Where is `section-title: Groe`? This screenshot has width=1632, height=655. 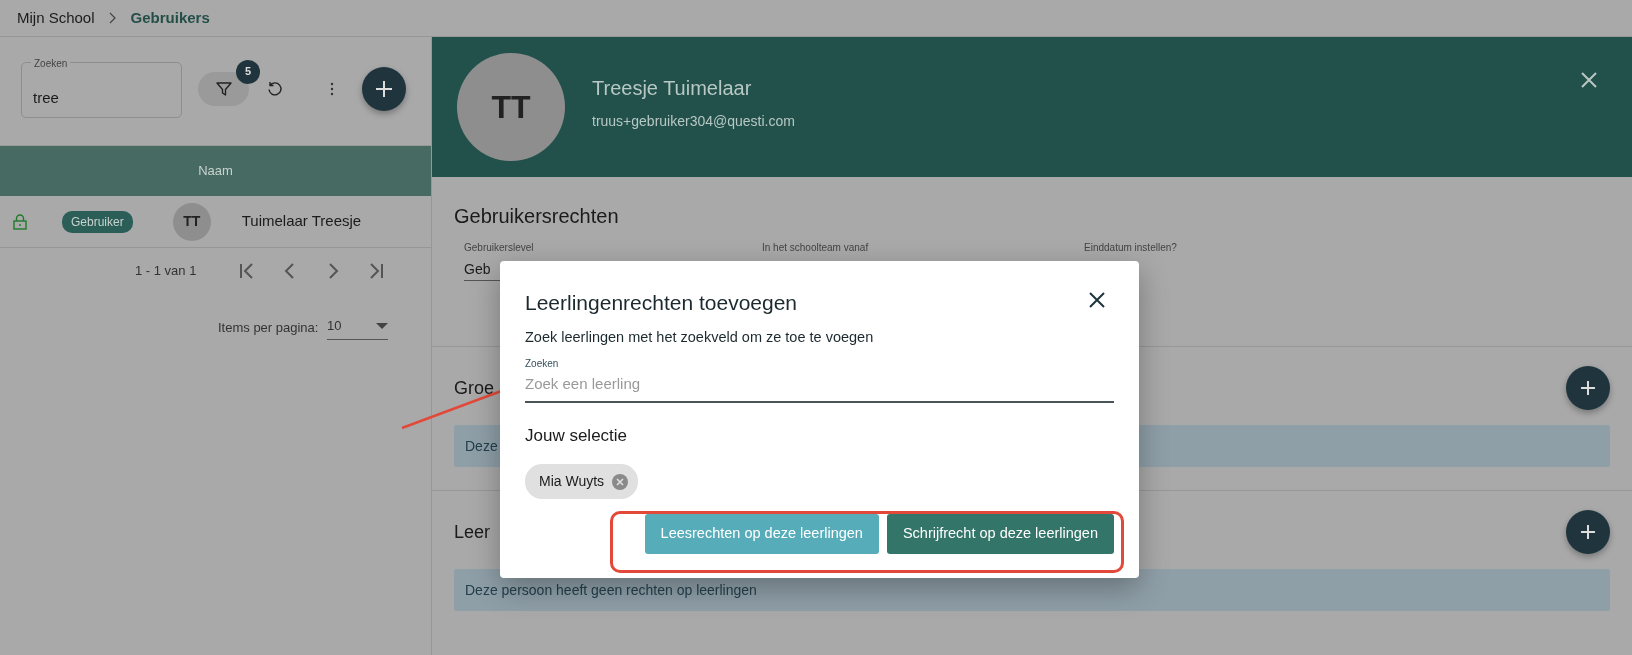 section-title: Groe is located at coordinates (474, 388).